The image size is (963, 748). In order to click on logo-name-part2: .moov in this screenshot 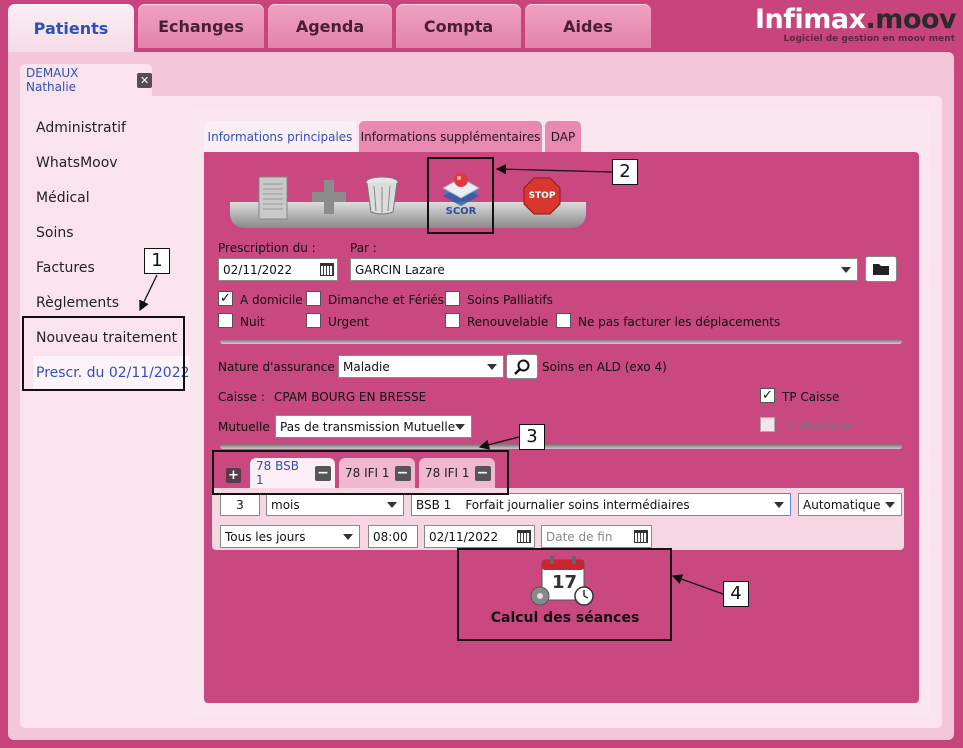, I will do `click(911, 19)`.